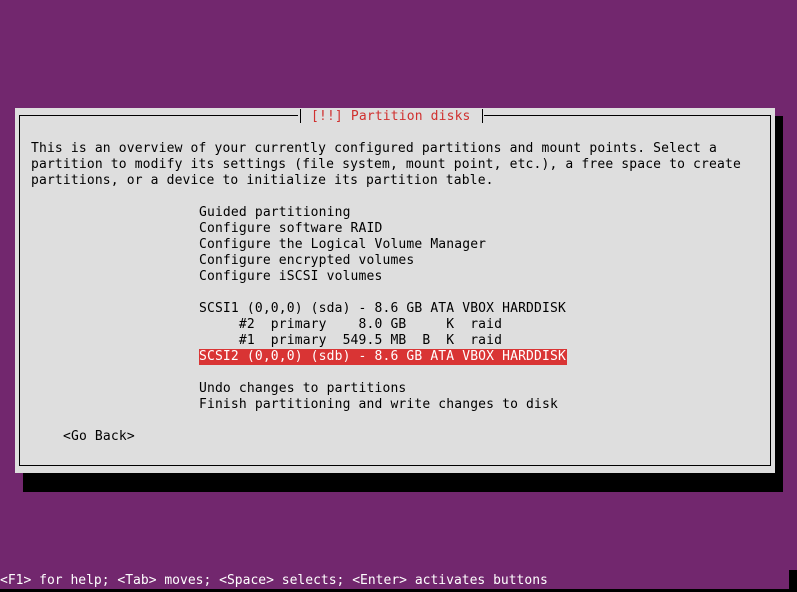 This screenshot has width=797, height=592. What do you see at coordinates (391, 116) in the screenshot?
I see `dialog-title: [!!] Partition disks` at bounding box center [391, 116].